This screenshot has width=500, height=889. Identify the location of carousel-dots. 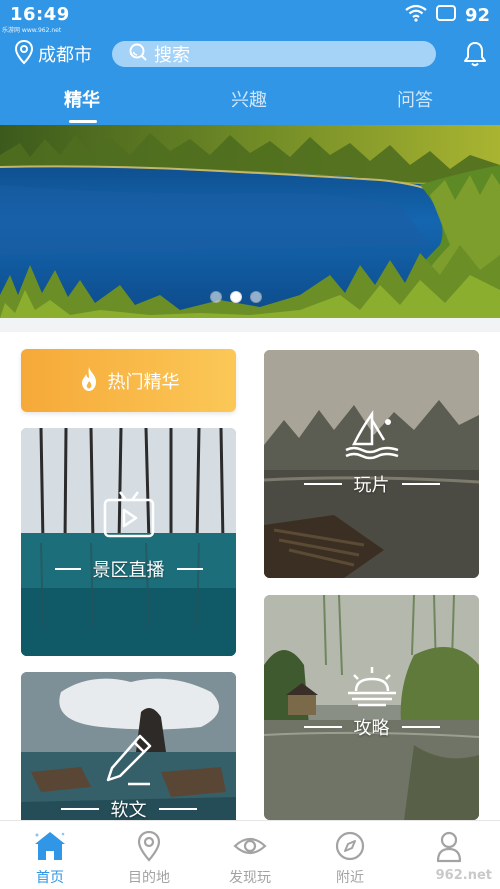
(236, 297).